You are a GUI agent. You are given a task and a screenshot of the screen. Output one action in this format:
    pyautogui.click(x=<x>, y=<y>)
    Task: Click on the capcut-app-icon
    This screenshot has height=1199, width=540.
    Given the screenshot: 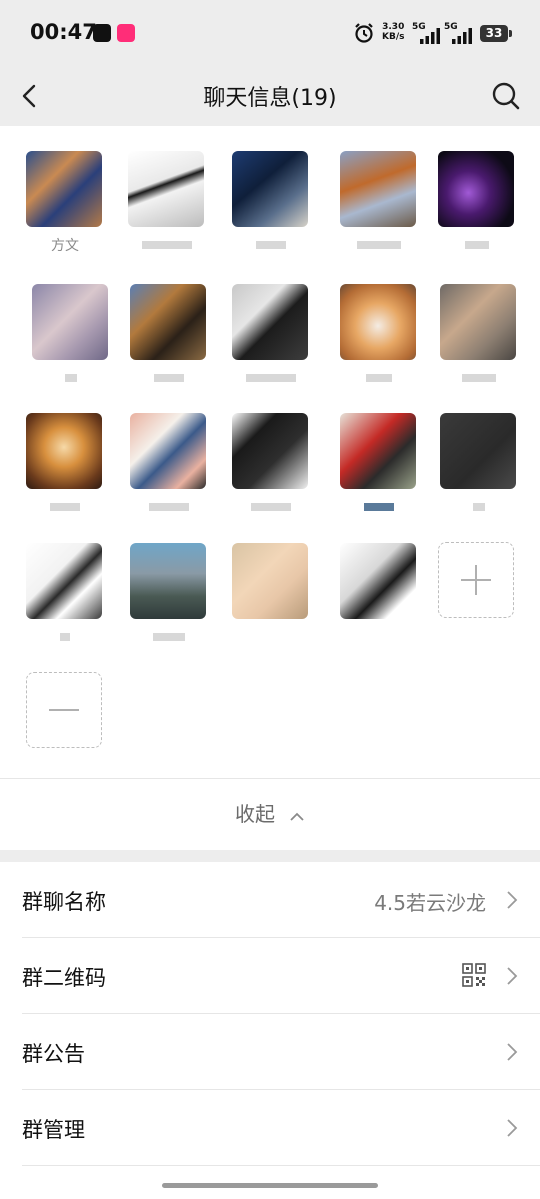 What is the action you would take?
    pyautogui.click(x=102, y=33)
    